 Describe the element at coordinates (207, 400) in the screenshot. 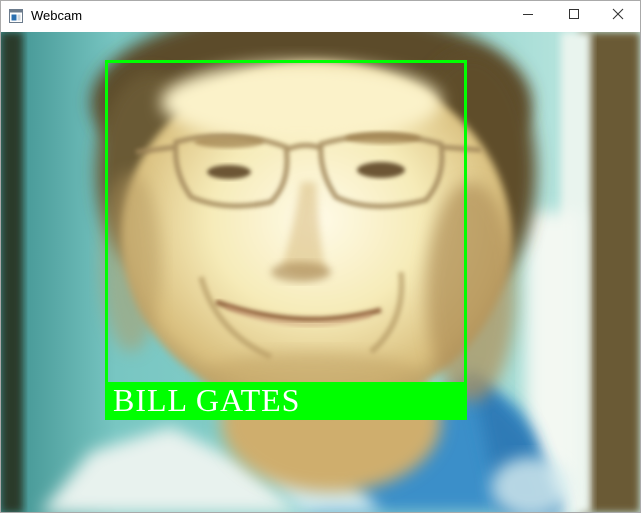

I see `face-label: BILL GATES` at that location.